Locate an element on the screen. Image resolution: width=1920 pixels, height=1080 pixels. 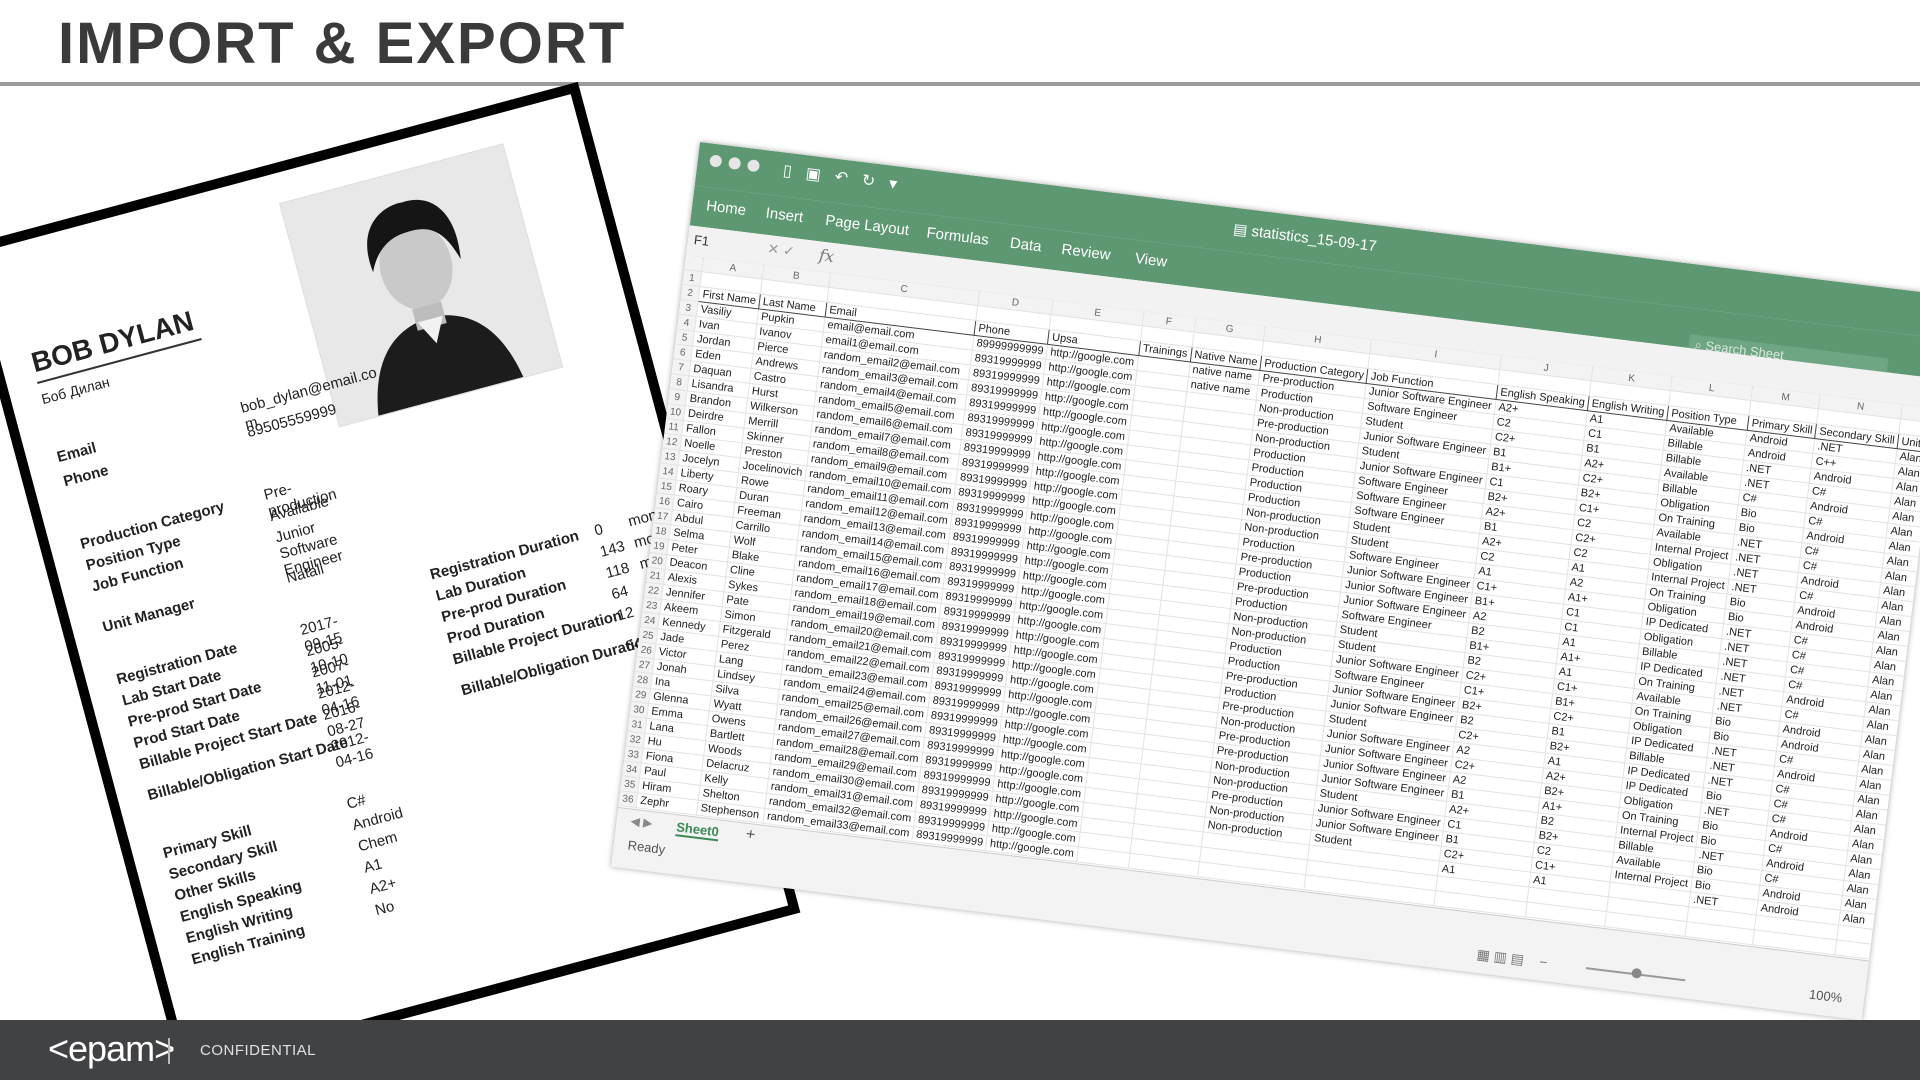
profile-field-value: Chem is located at coordinates (378, 842).